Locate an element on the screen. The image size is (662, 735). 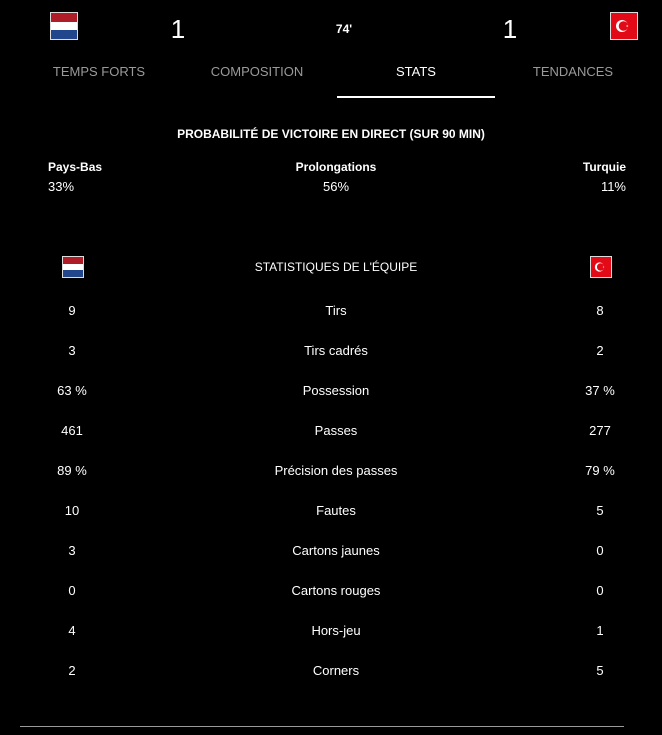
stat-label: Cartons jaunes is located at coordinates (336, 550).